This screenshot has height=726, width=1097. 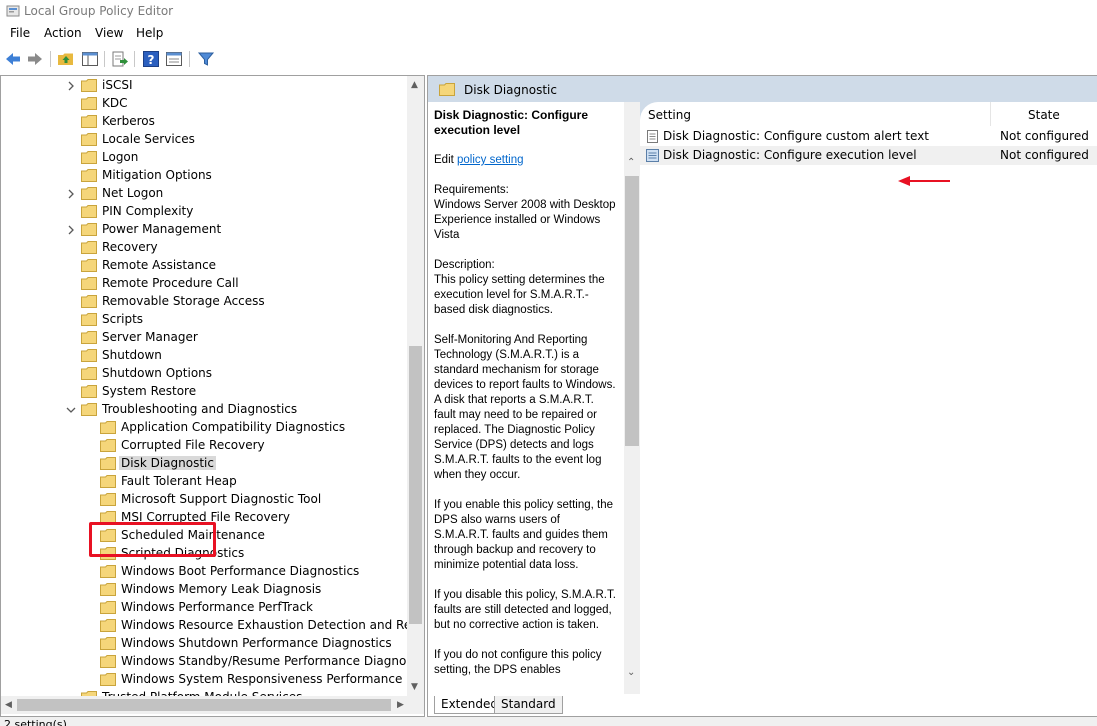 What do you see at coordinates (204, 122) in the screenshot?
I see `tree-item: Kerberos` at bounding box center [204, 122].